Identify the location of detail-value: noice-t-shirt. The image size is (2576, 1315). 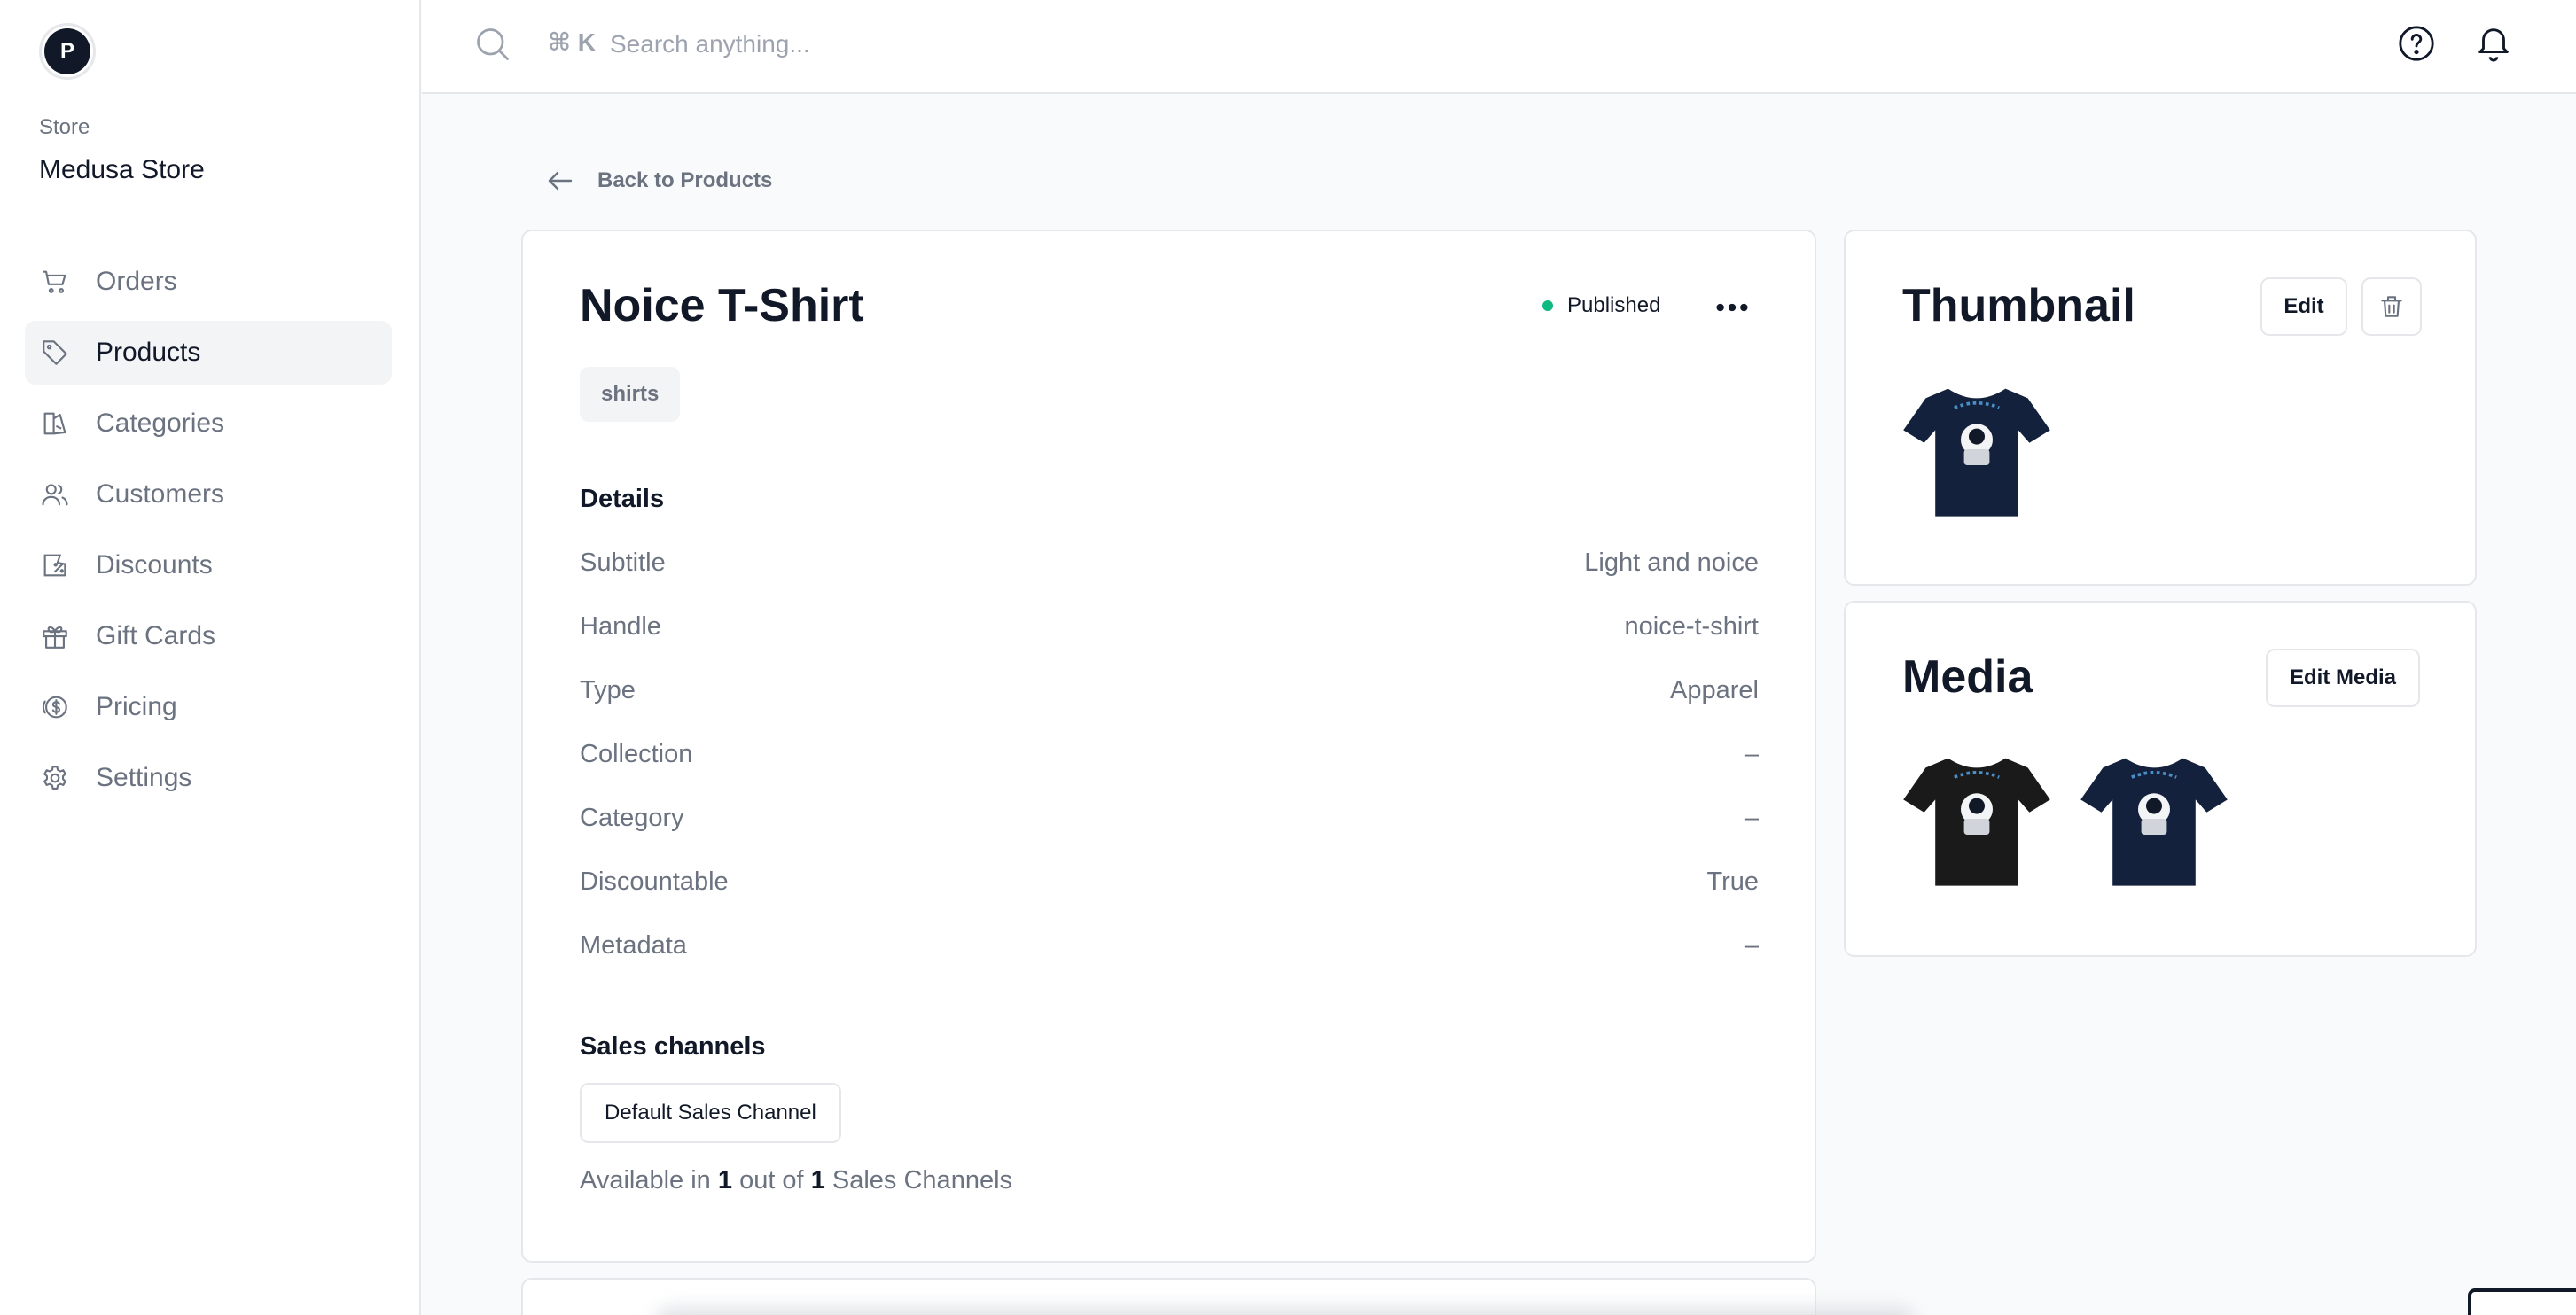
(1692, 626).